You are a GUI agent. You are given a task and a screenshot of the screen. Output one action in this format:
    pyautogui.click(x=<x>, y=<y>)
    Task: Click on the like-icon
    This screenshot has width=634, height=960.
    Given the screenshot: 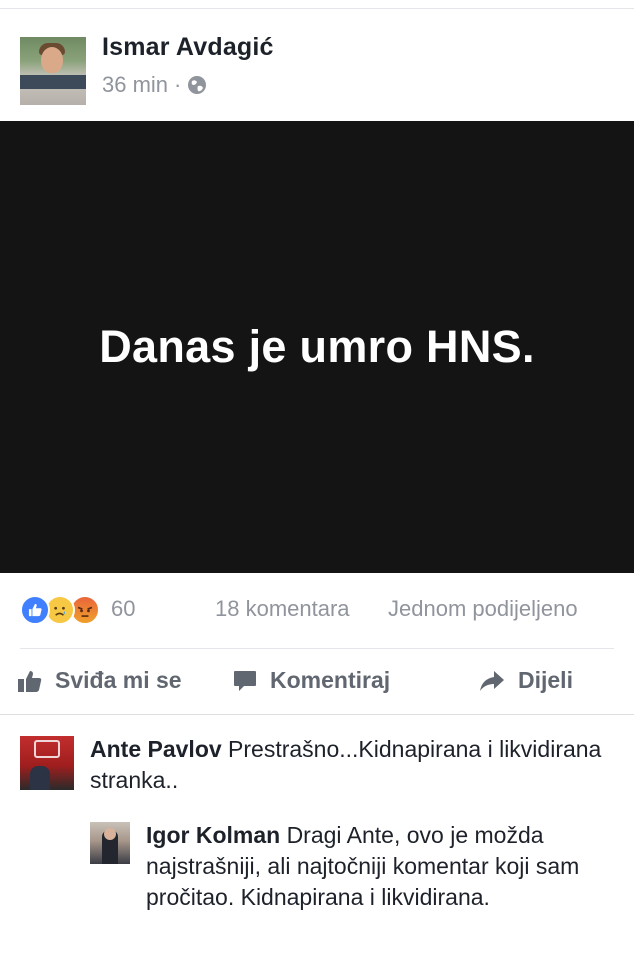 What is the action you would take?
    pyautogui.click(x=35, y=610)
    